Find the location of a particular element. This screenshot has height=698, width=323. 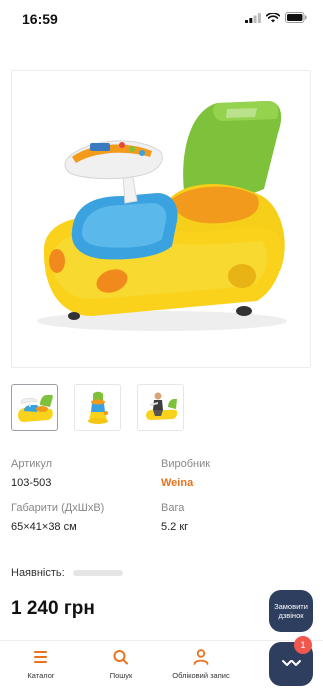

nav-search: Пошук is located at coordinates (121, 664).